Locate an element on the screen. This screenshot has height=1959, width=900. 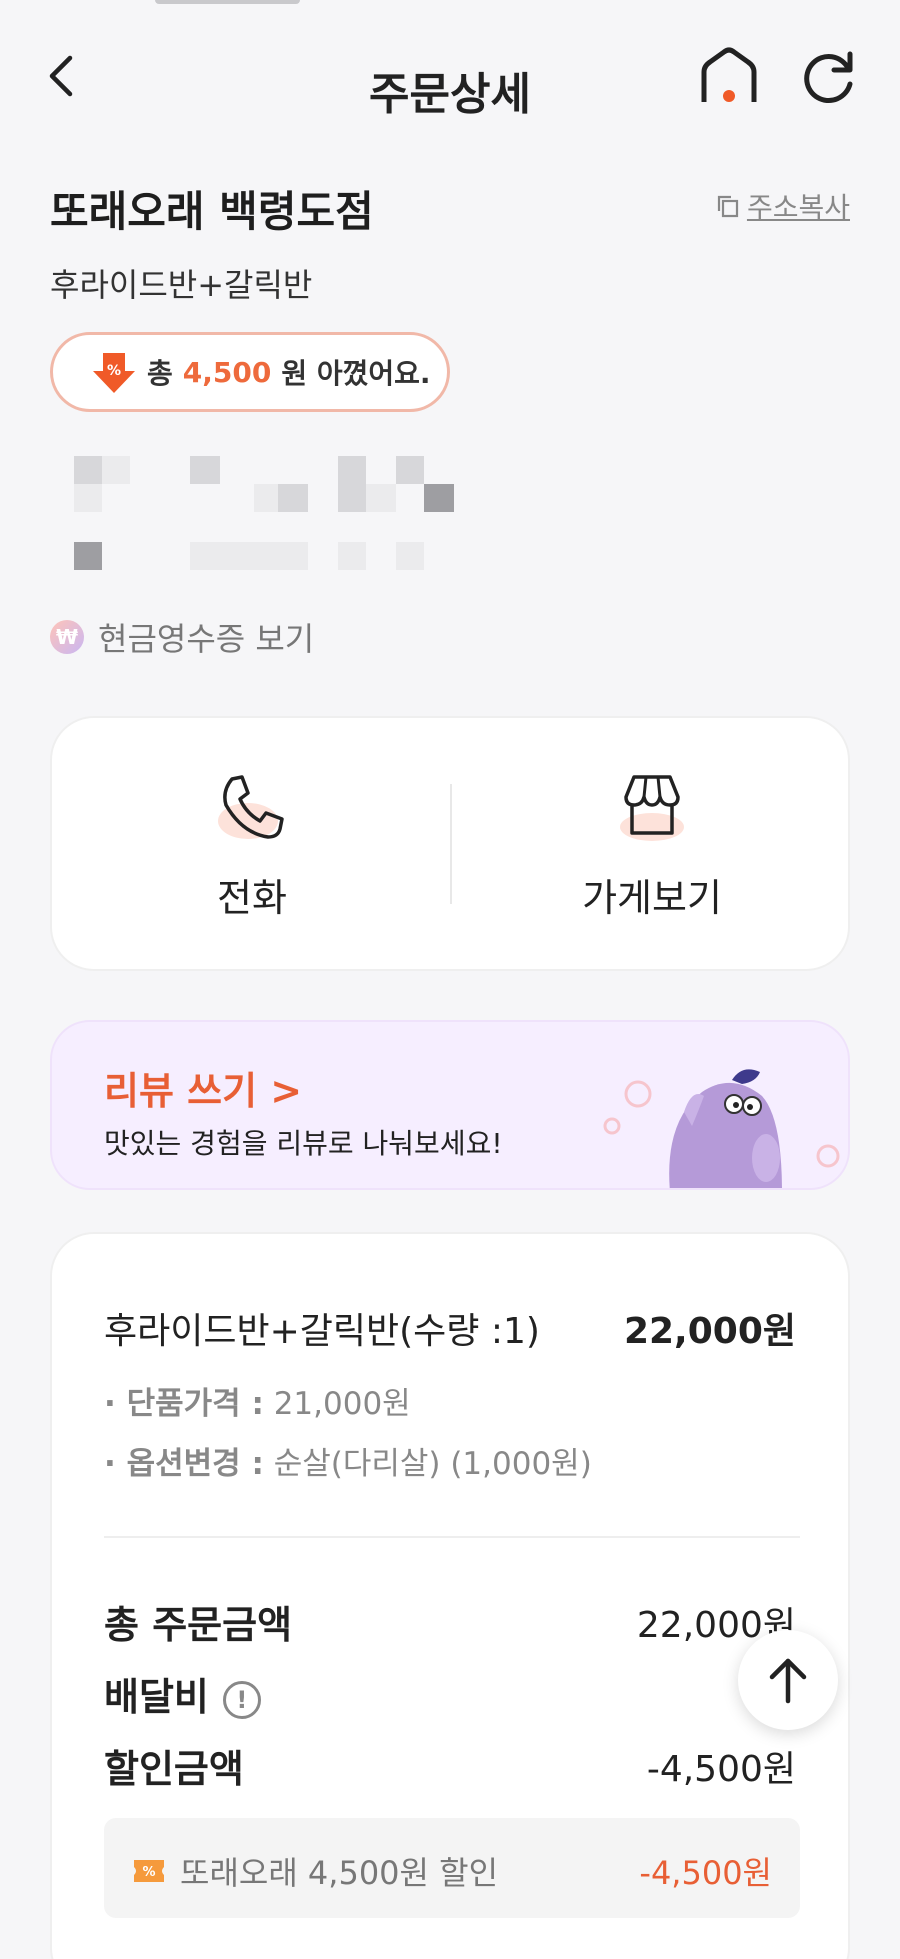
cash-receipt-link: ₩ 현금영수증 보기 is located at coordinates (182, 637).